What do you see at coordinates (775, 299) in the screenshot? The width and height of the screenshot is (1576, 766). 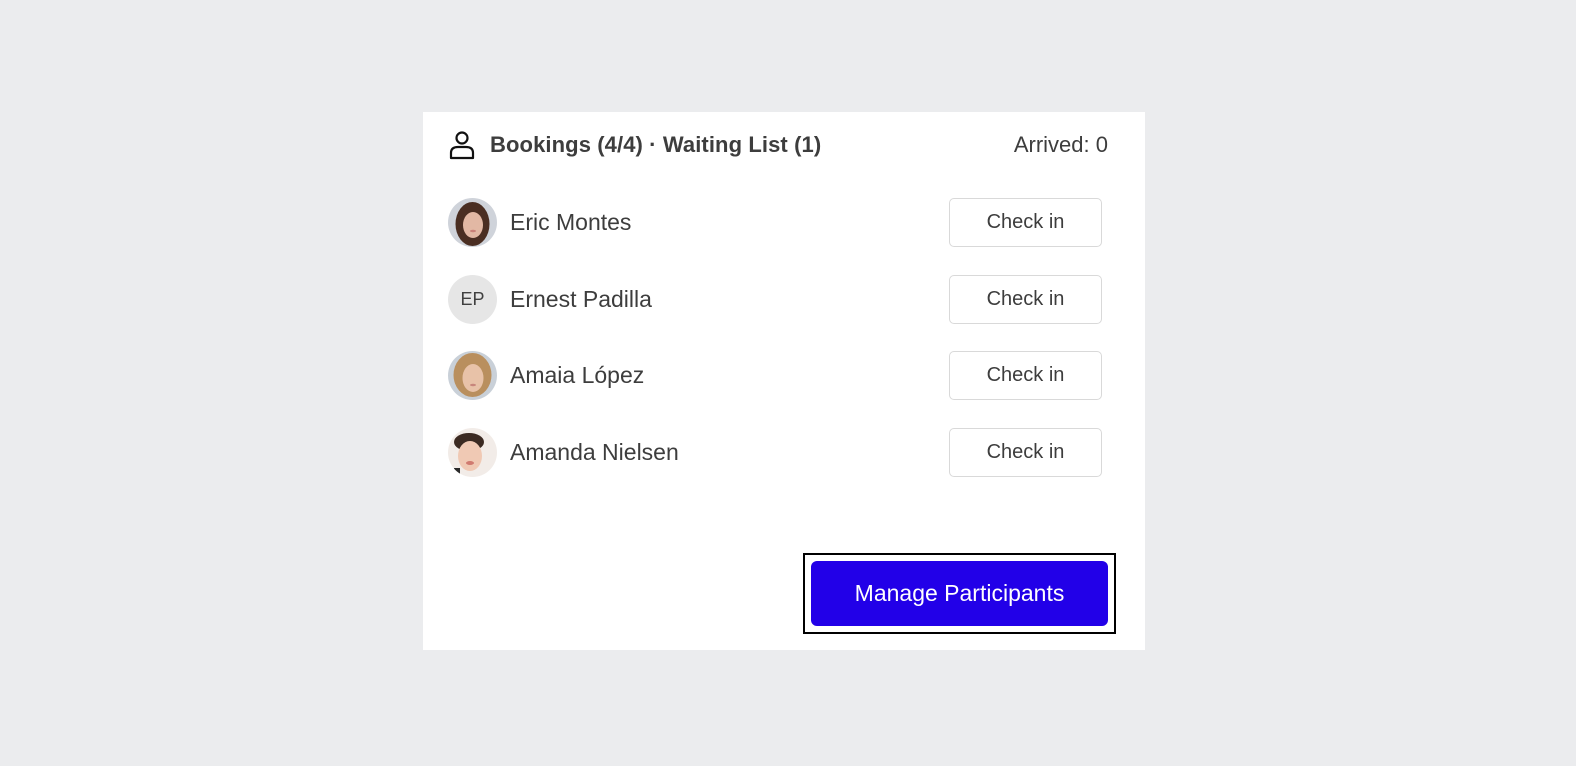 I see `participant-row: EP Ernest Padilla Check in` at bounding box center [775, 299].